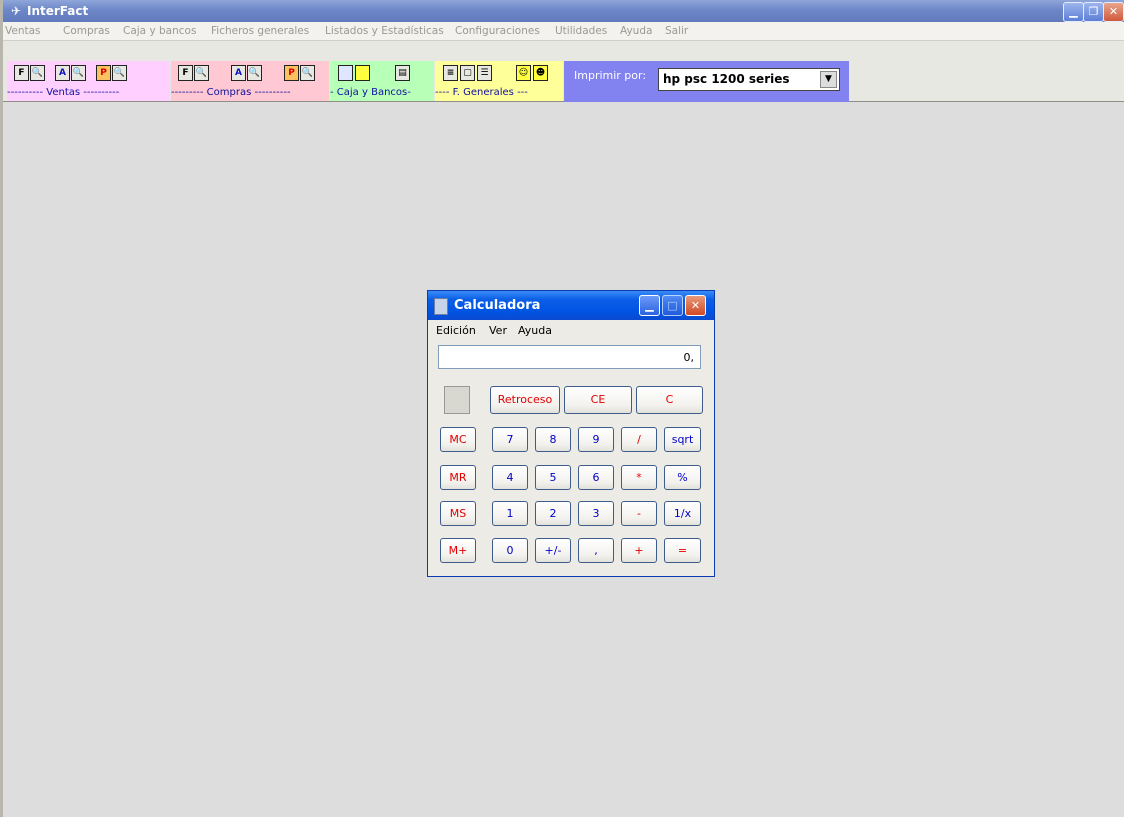 The image size is (1133, 817). What do you see at coordinates (510, 439) in the screenshot?
I see `key-7: 7` at bounding box center [510, 439].